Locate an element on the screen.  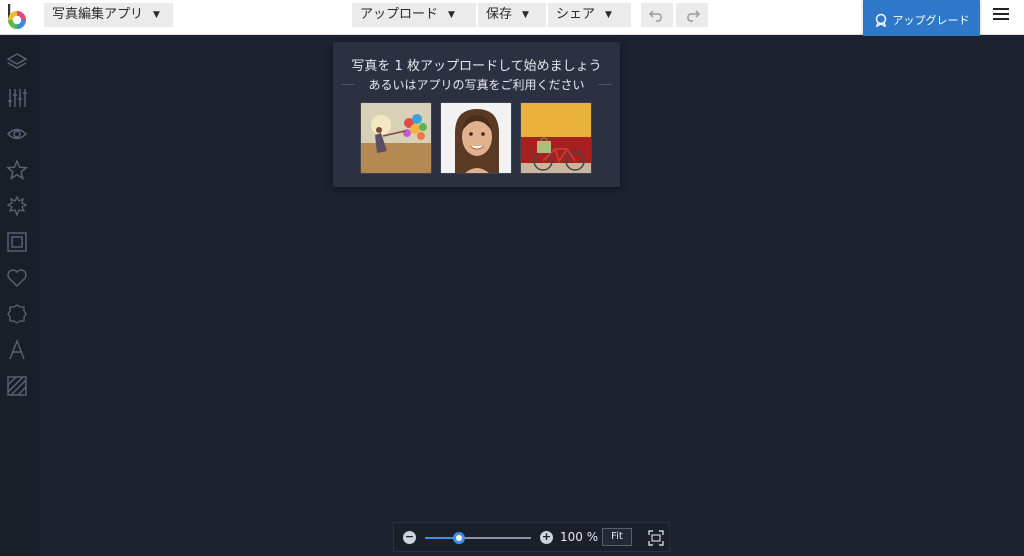
upload-menu-label: アップロード is located at coordinates (399, 14).